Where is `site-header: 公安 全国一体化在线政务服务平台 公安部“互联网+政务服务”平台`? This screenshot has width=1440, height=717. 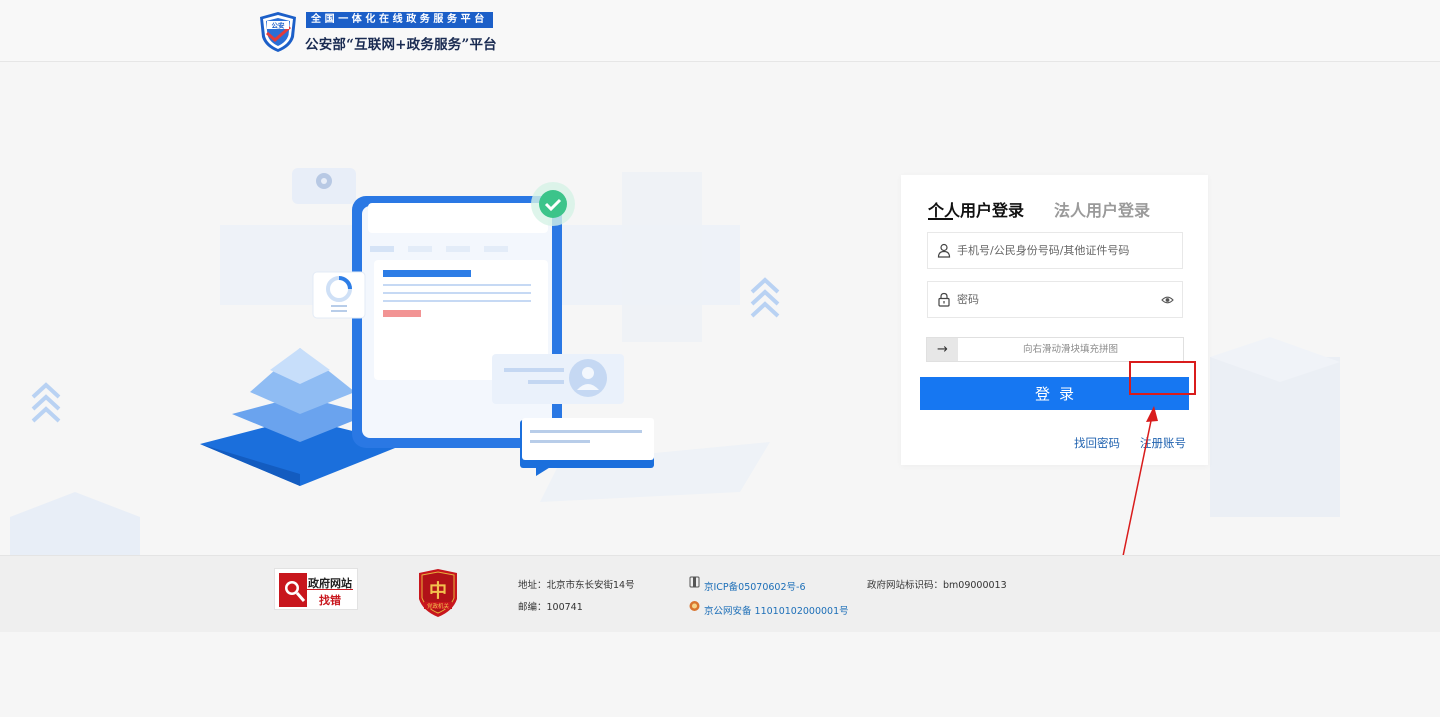
site-header: 公安 全国一体化在线政务服务平台 公安部“互联网+政务服务”平台 is located at coordinates (720, 31).